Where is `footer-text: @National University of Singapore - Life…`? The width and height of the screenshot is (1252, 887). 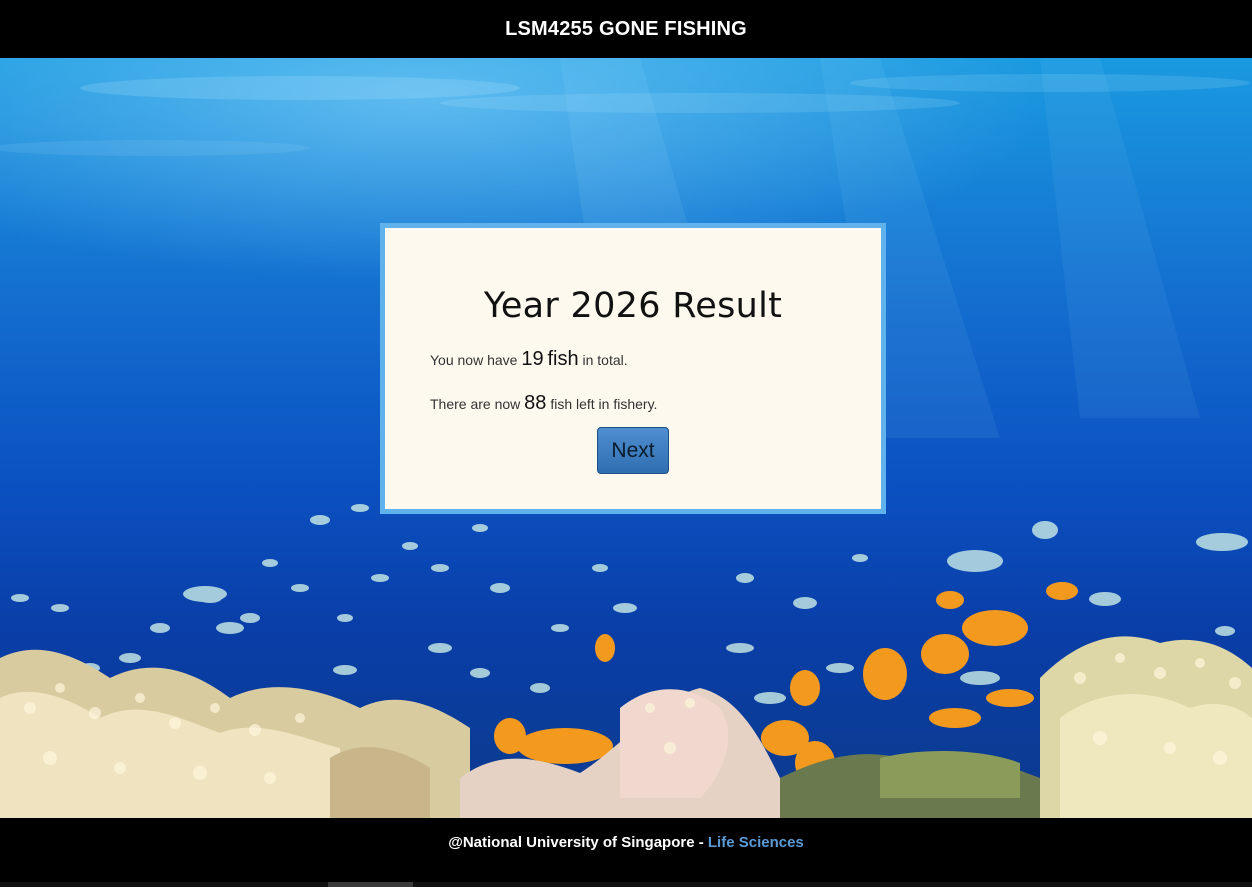 footer-text: @National University of Singapore - Life… is located at coordinates (626, 842).